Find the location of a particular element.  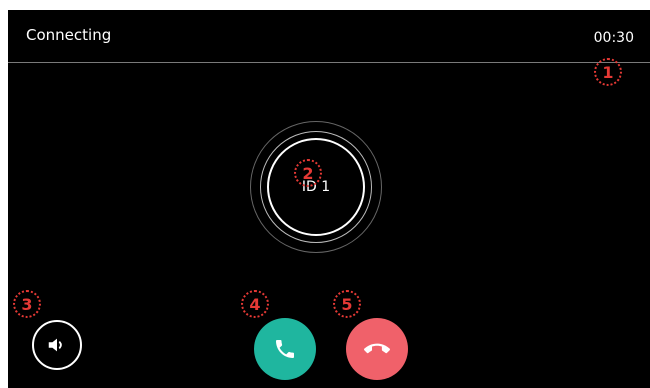

callout-5: 5 is located at coordinates (347, 304).